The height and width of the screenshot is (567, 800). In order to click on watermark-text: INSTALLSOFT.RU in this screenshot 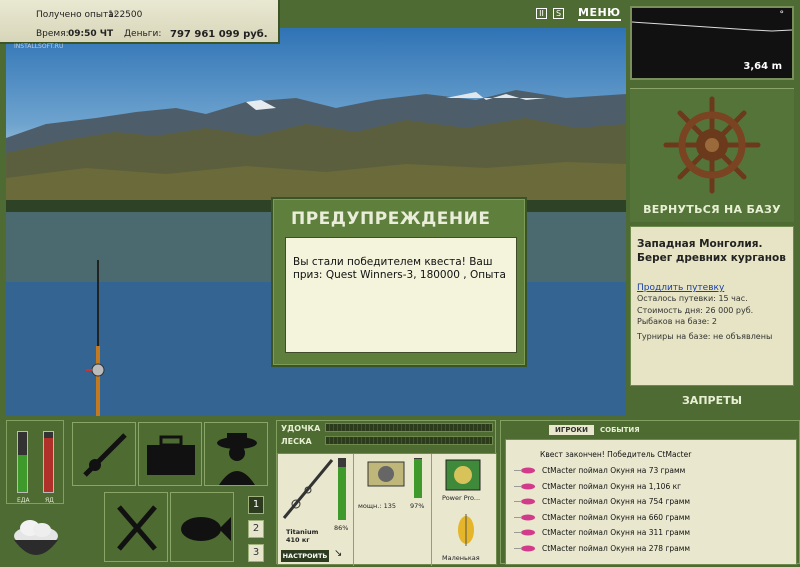, I will do `click(39, 46)`.